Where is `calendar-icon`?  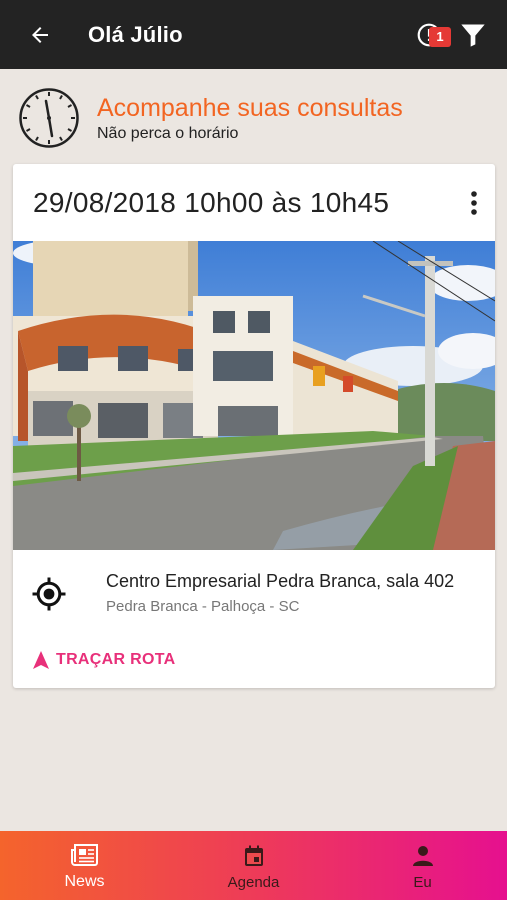 calendar-icon is located at coordinates (253, 855).